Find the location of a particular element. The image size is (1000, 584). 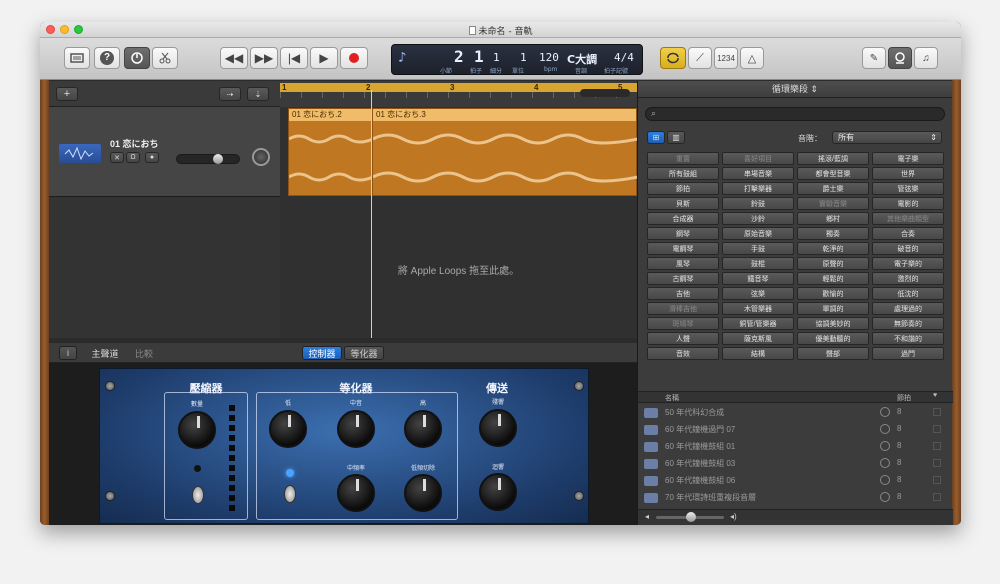

playhead is located at coordinates (371, 214).